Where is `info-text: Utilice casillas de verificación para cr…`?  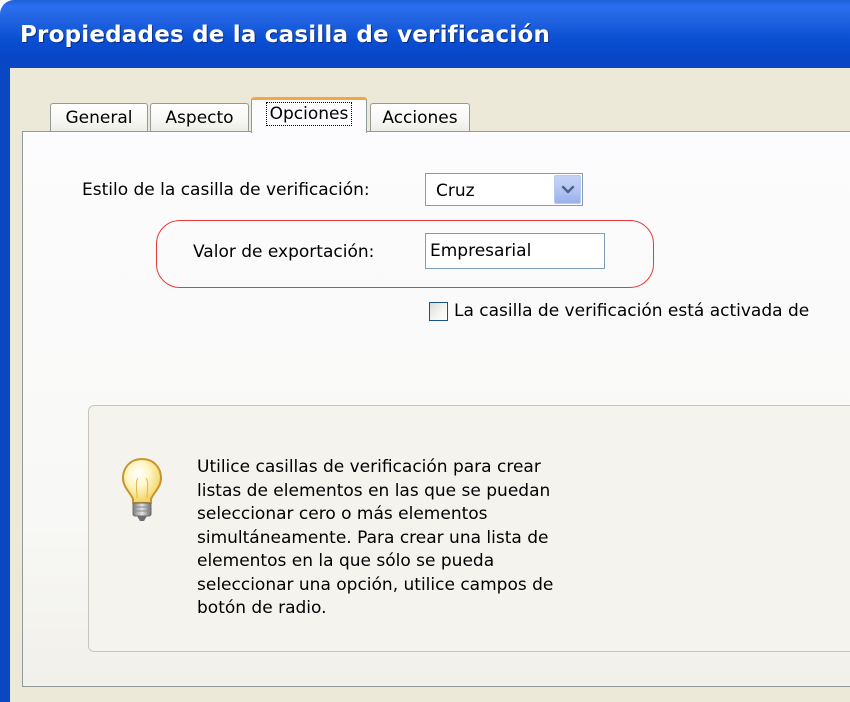
info-text: Utilice casillas de verificación para cr… is located at coordinates (407, 538).